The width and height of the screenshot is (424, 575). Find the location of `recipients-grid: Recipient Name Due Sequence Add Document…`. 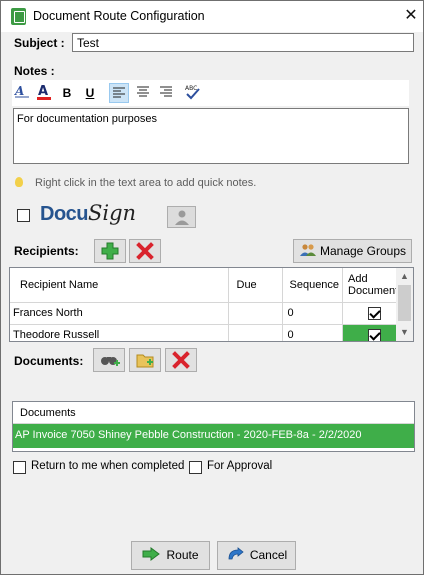

recipients-grid: Recipient Name Due Sequence Add Document… is located at coordinates (211, 304).